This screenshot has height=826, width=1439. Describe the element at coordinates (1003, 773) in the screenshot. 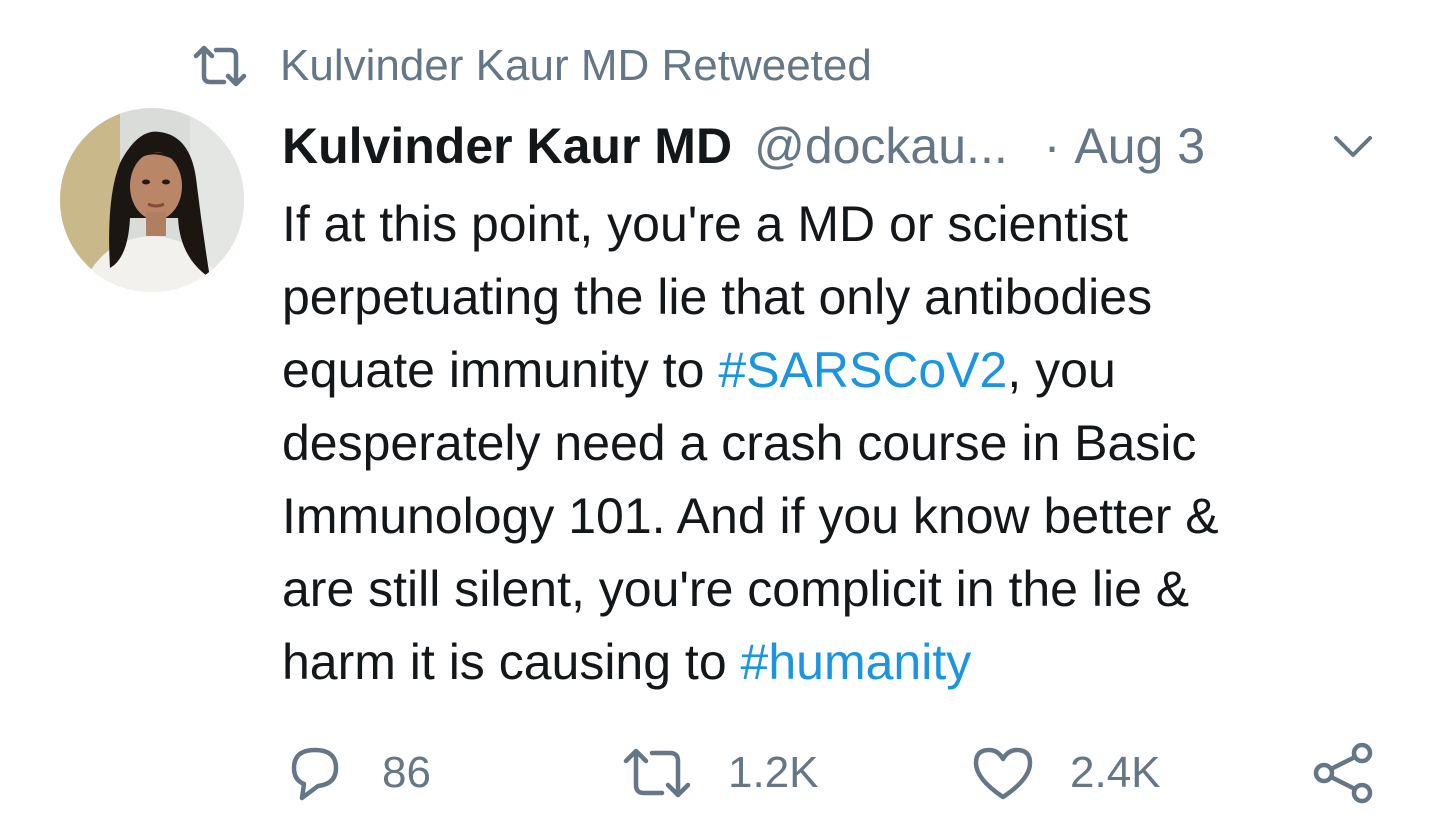

I see `heart-icon` at that location.